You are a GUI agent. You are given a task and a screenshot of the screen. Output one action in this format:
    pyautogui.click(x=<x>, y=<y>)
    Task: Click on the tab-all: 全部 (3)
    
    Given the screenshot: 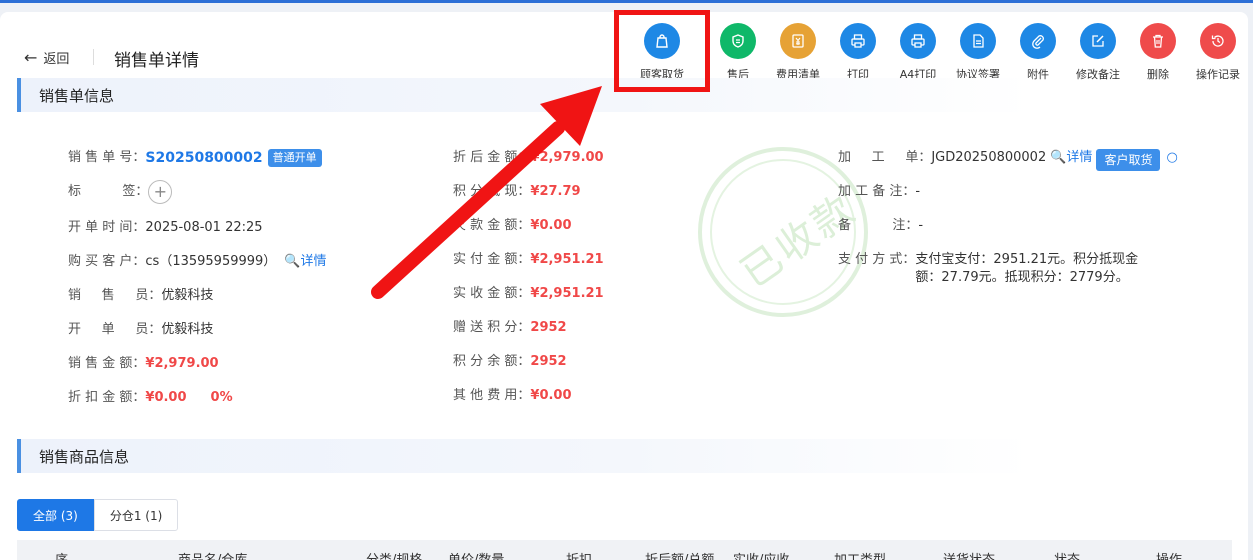 What is the action you would take?
    pyautogui.click(x=55, y=515)
    